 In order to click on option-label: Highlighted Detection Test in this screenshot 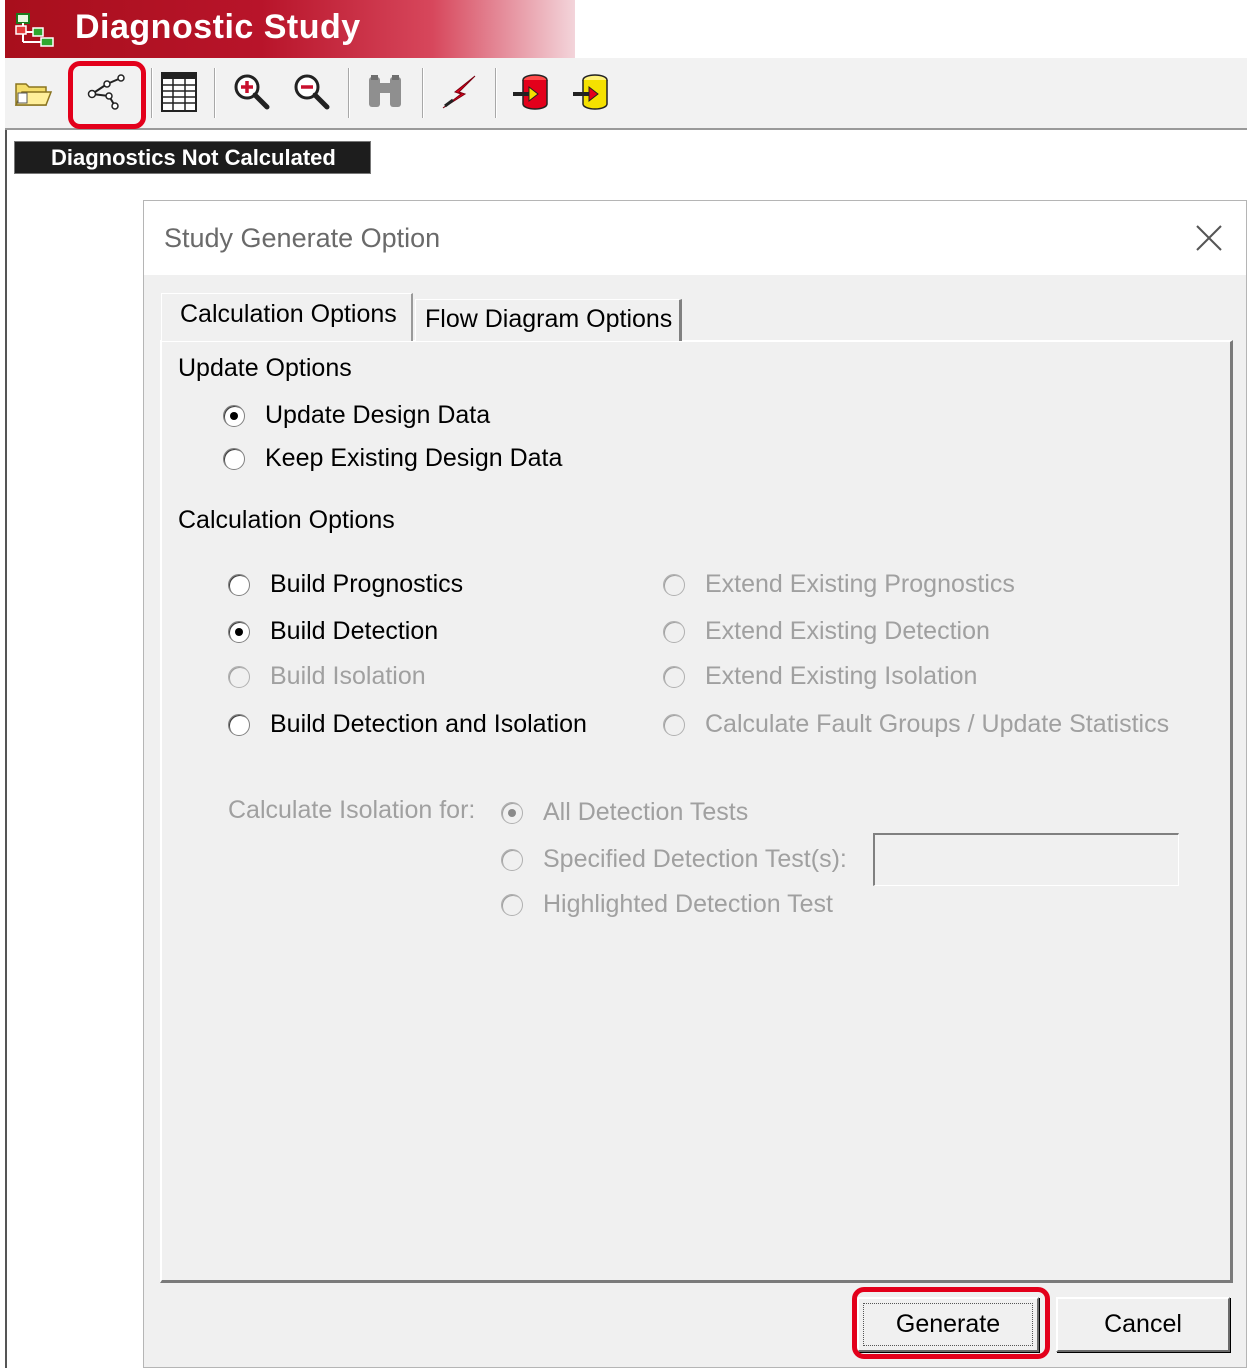, I will do `click(688, 904)`.